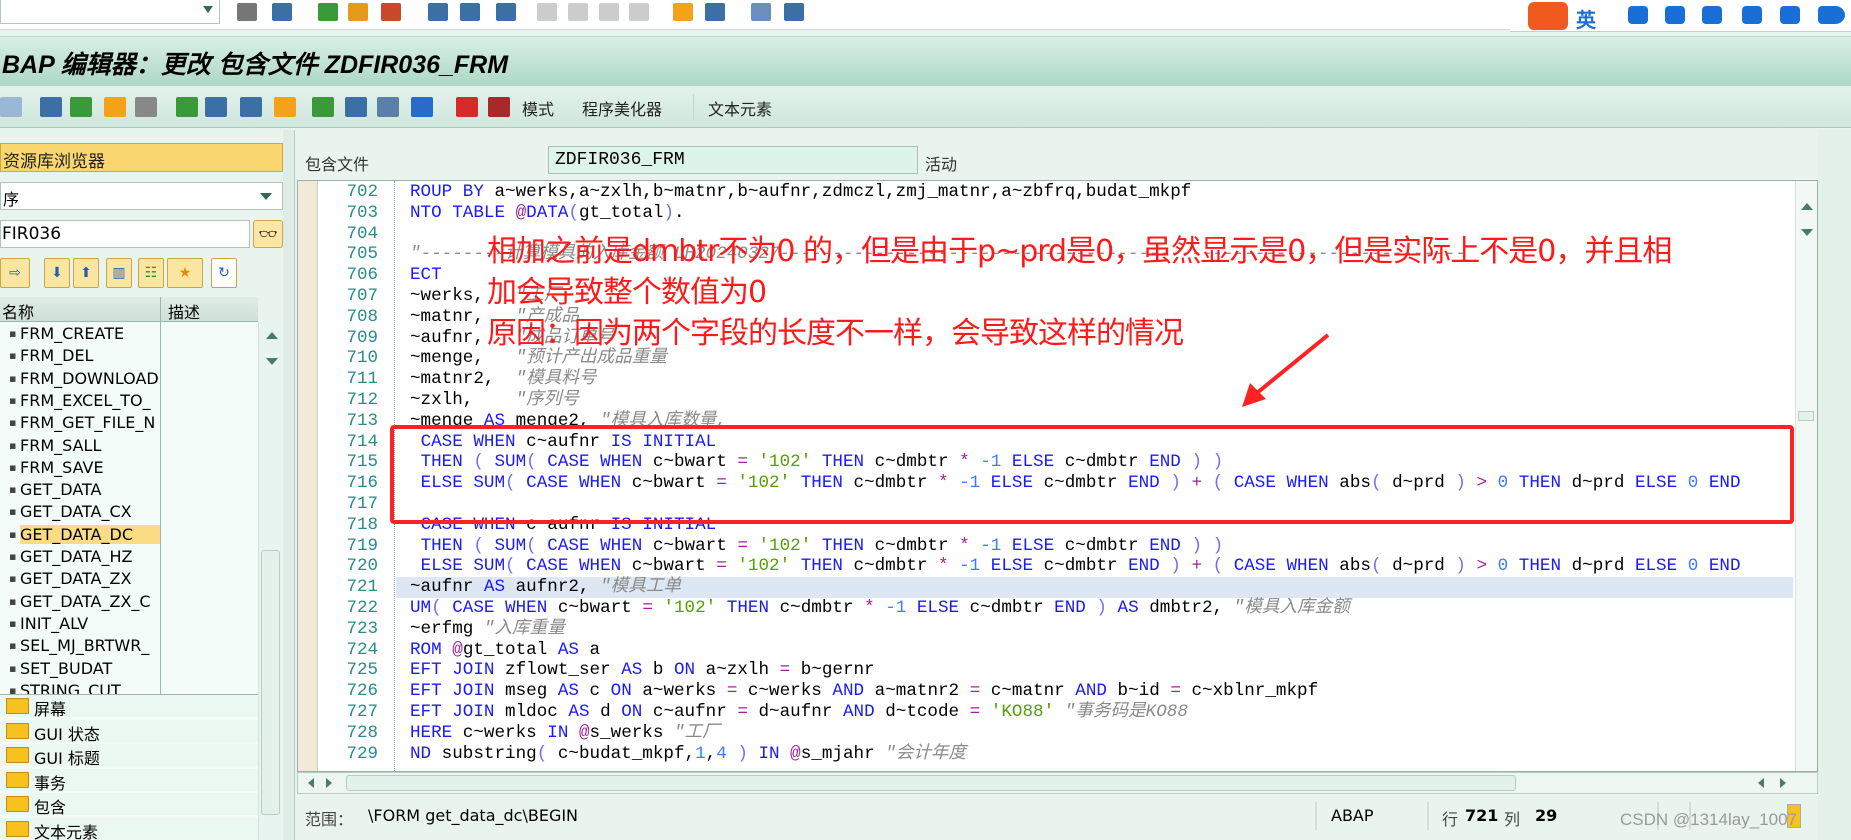 The height and width of the screenshot is (840, 1851). What do you see at coordinates (289, 485) in the screenshot?
I see `splitter-handle` at bounding box center [289, 485].